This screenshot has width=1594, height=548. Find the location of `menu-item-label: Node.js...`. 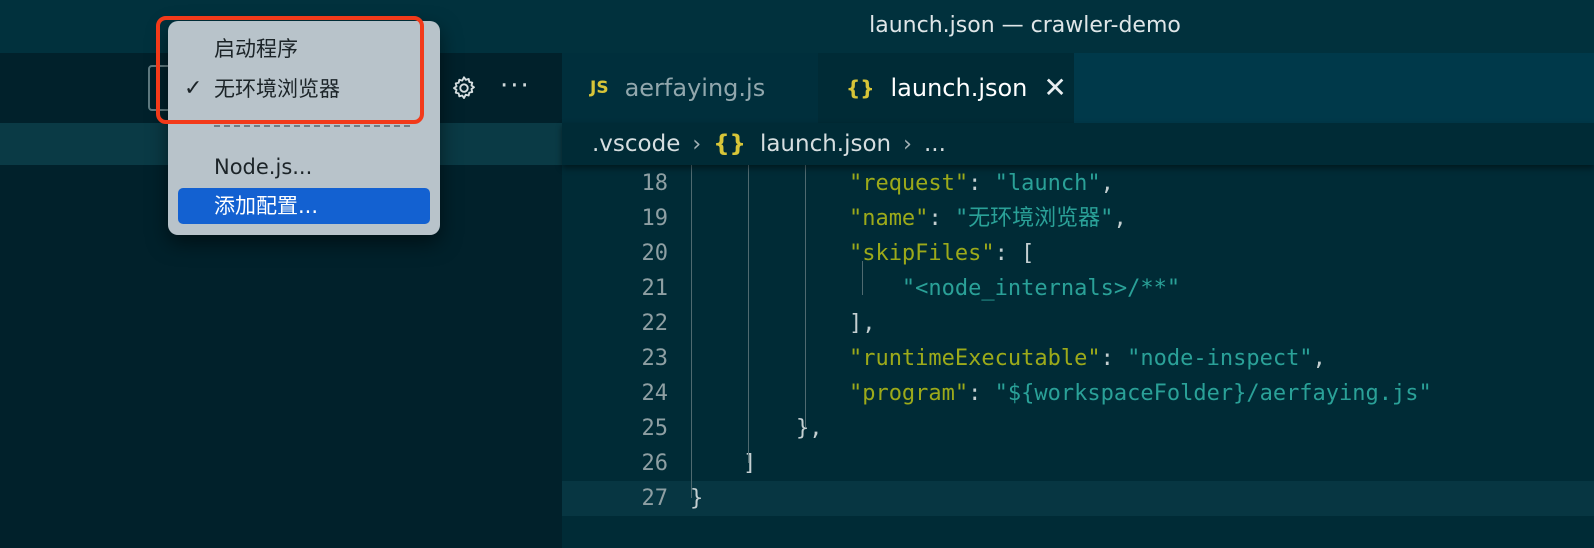

menu-item-label: Node.js... is located at coordinates (263, 167).